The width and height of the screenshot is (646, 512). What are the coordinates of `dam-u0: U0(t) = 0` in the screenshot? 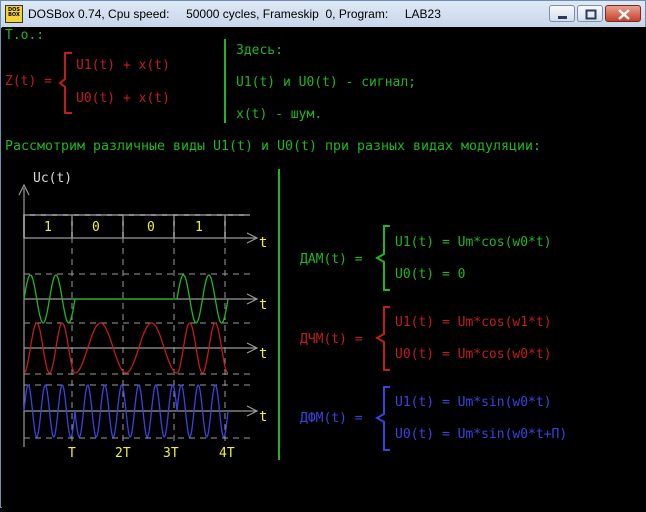 It's located at (430, 274).